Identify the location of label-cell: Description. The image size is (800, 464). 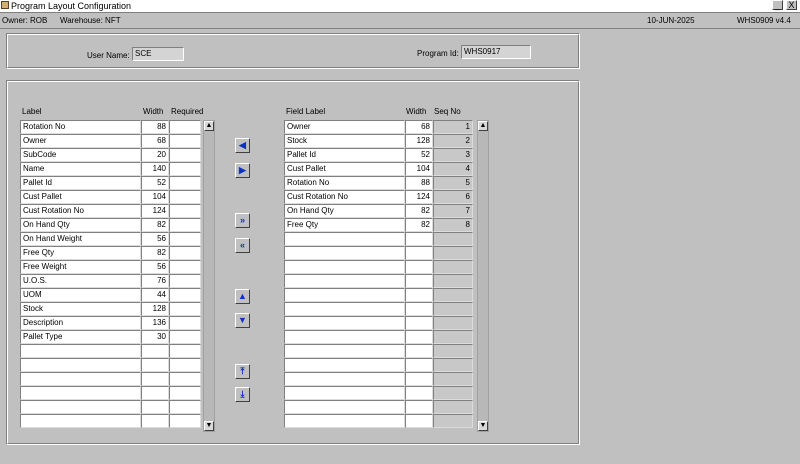
(80, 323).